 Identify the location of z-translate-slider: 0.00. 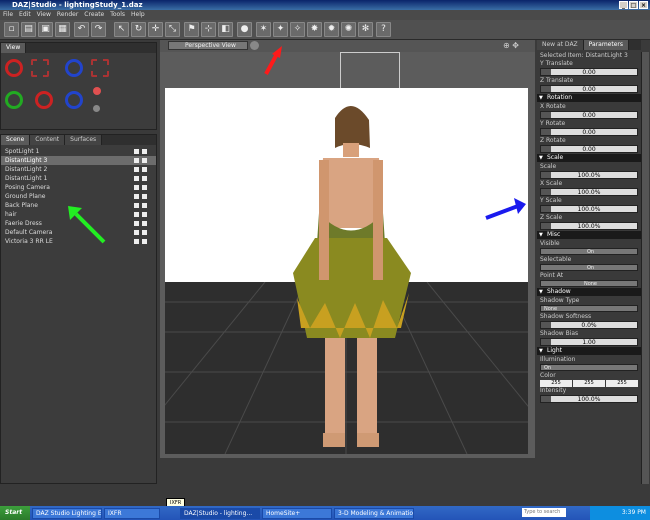
(589, 89).